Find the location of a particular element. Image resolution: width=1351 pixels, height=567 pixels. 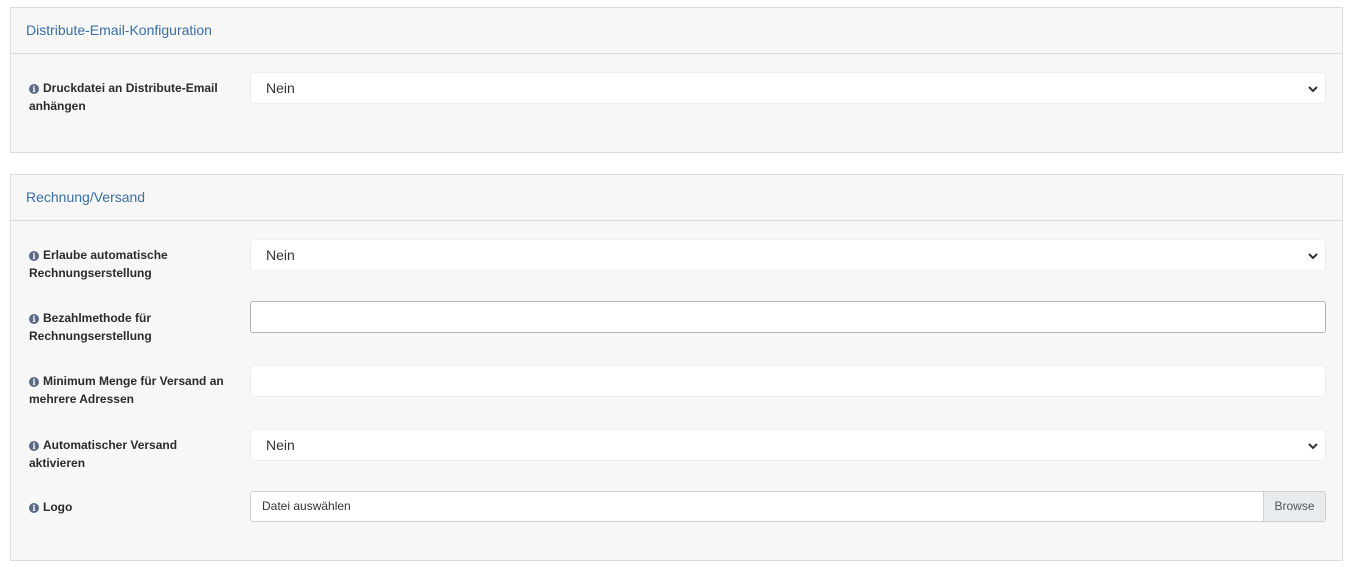

bezahlmethode-input is located at coordinates (788, 317).